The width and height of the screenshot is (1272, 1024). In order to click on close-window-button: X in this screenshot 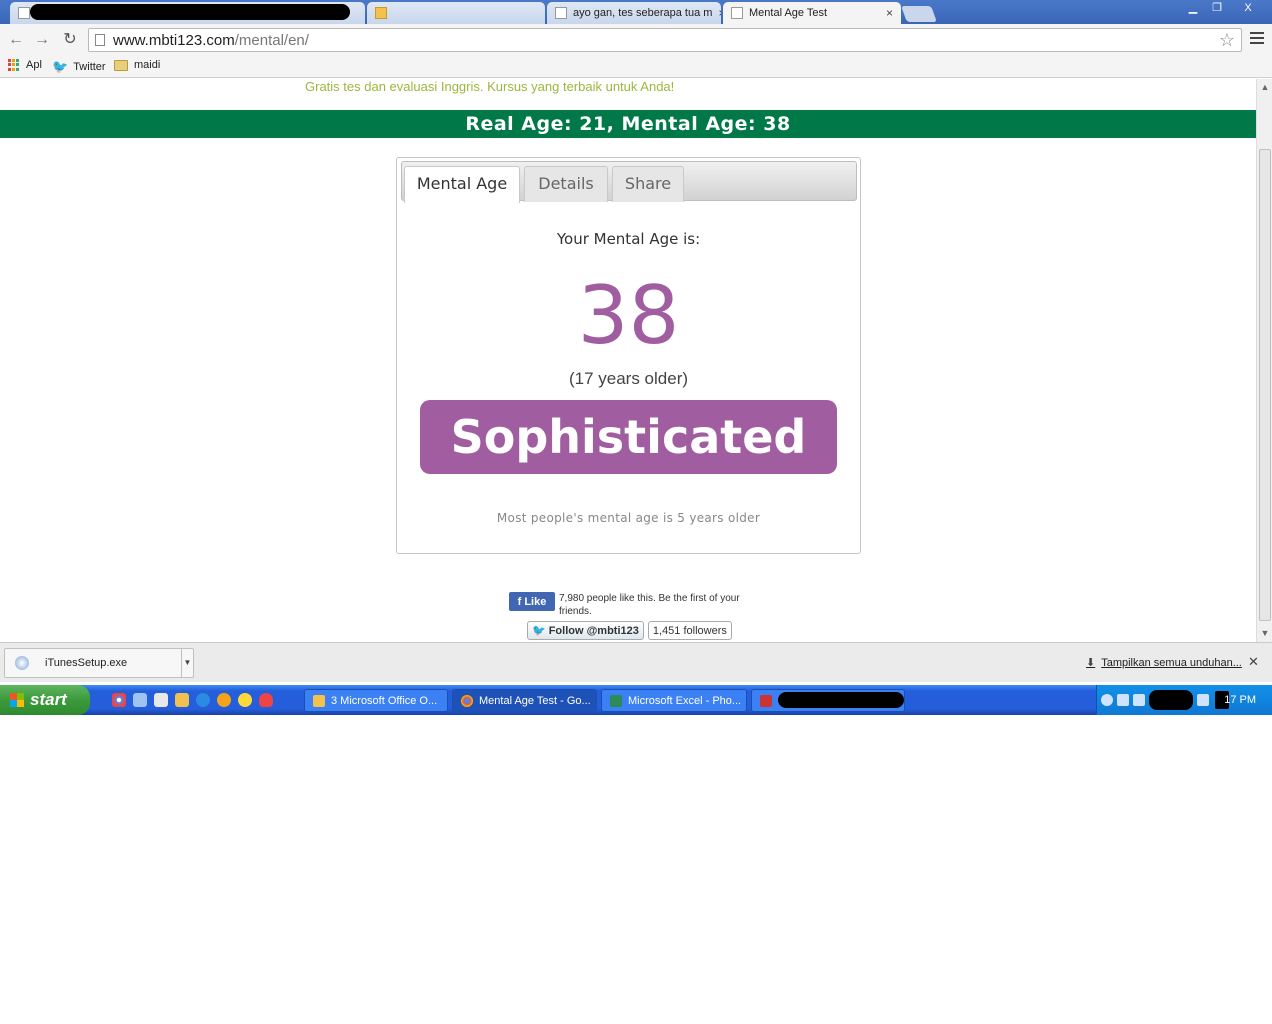, I will do `click(1248, 8)`.